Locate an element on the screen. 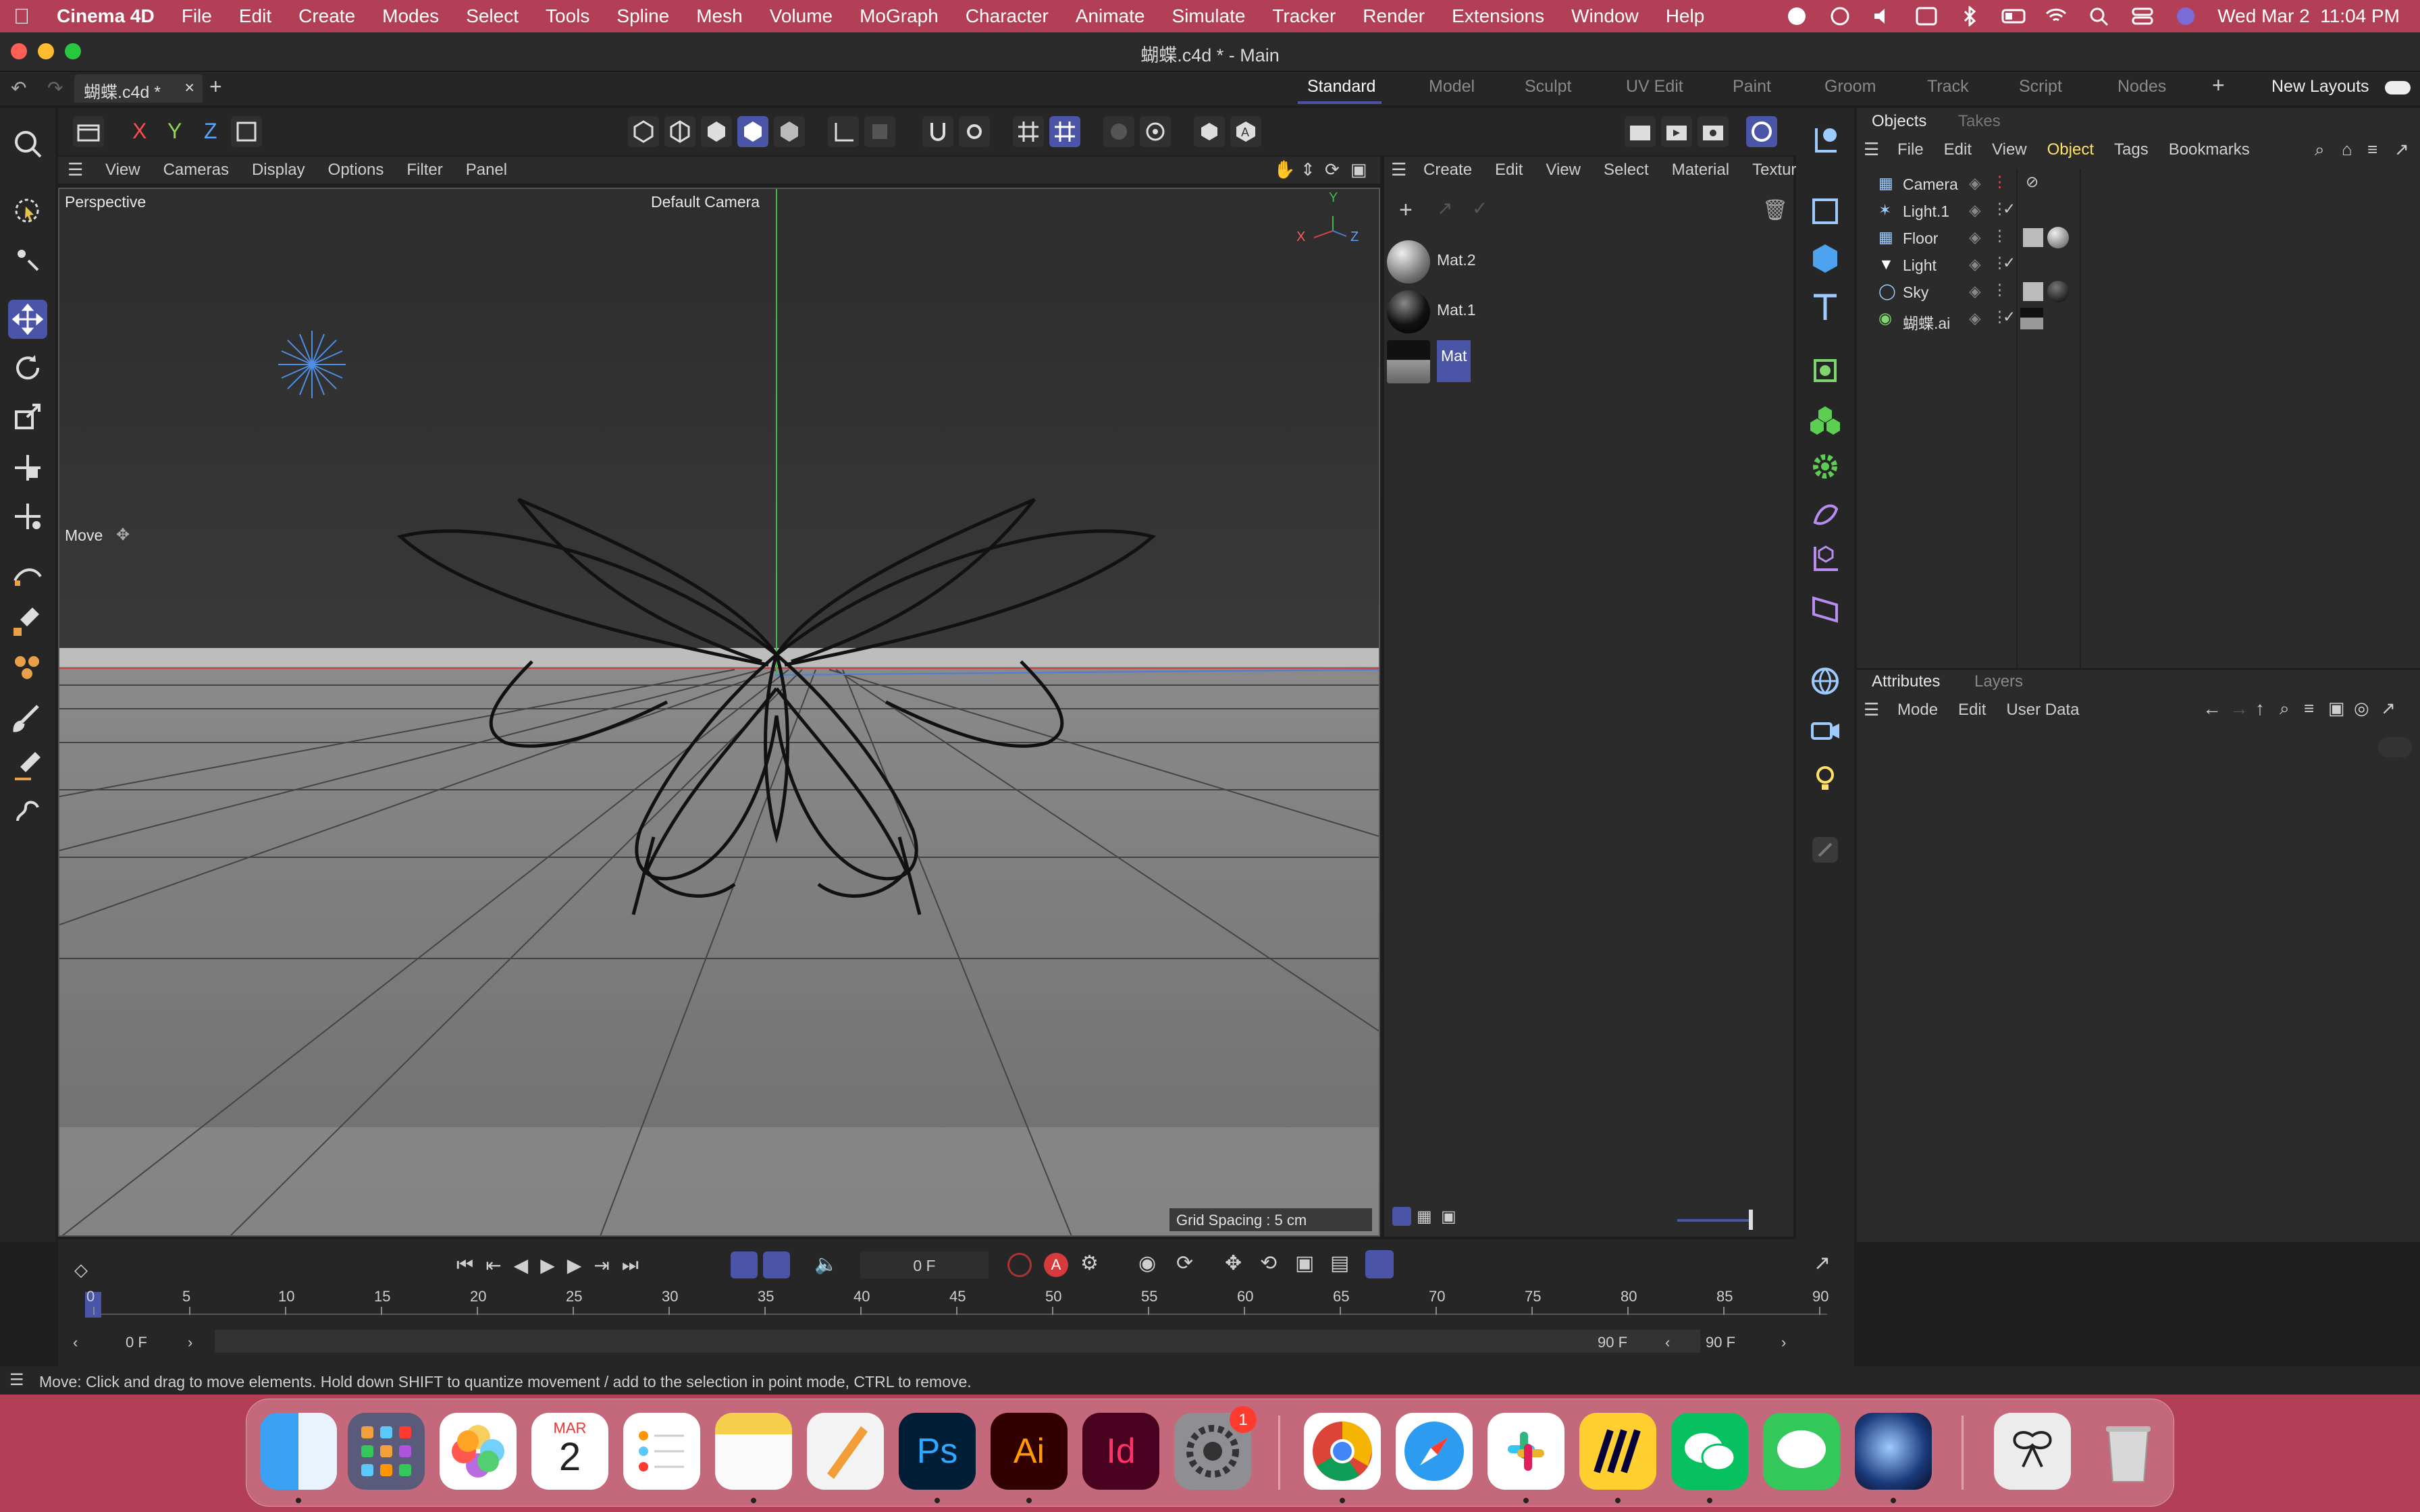  solo-icon is located at coordinates (1118, 131).